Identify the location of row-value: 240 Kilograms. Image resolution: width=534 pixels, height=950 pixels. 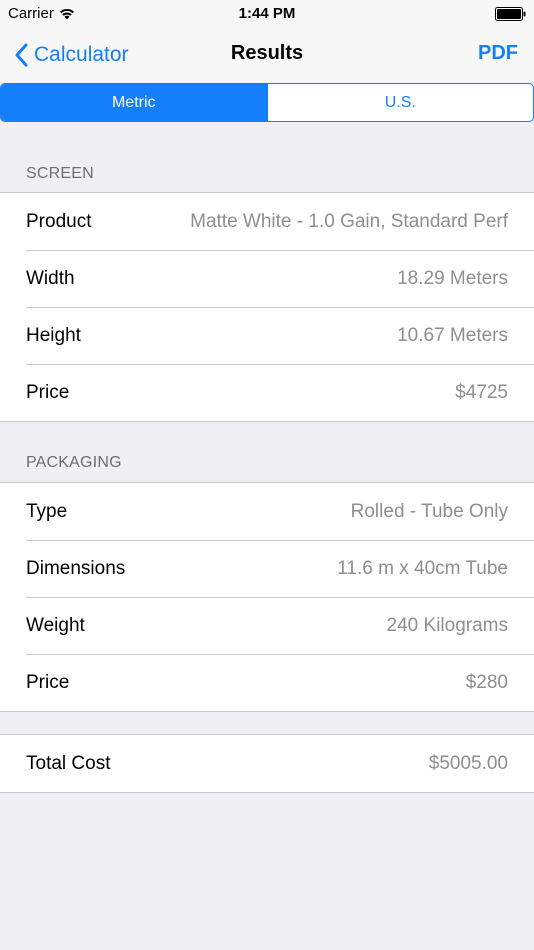
(447, 625).